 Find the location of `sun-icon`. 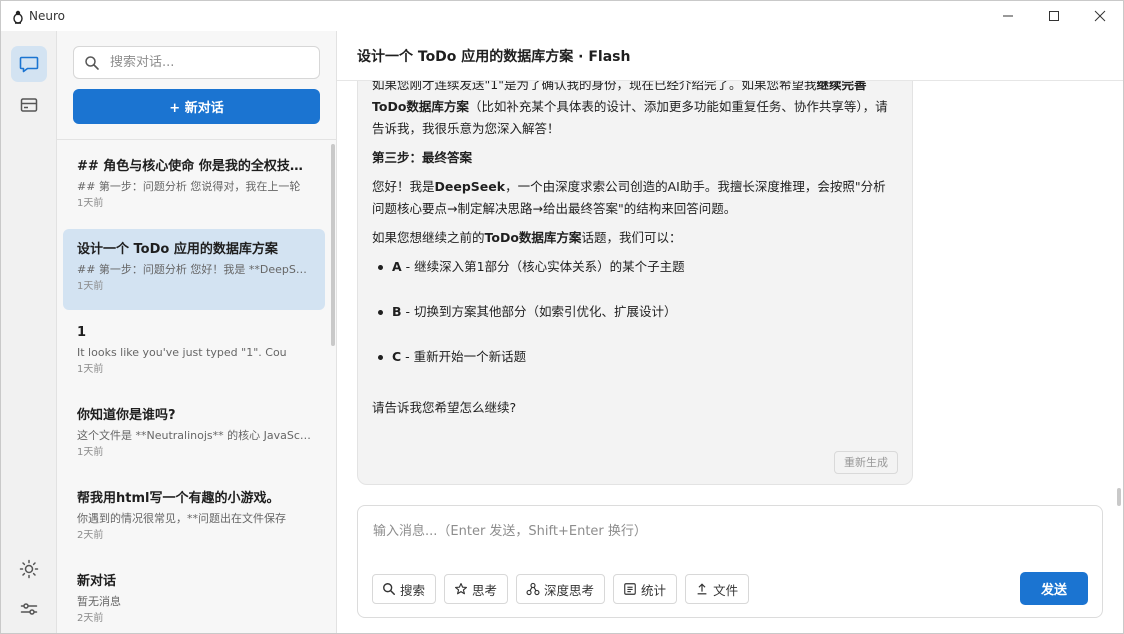

sun-icon is located at coordinates (29, 569).